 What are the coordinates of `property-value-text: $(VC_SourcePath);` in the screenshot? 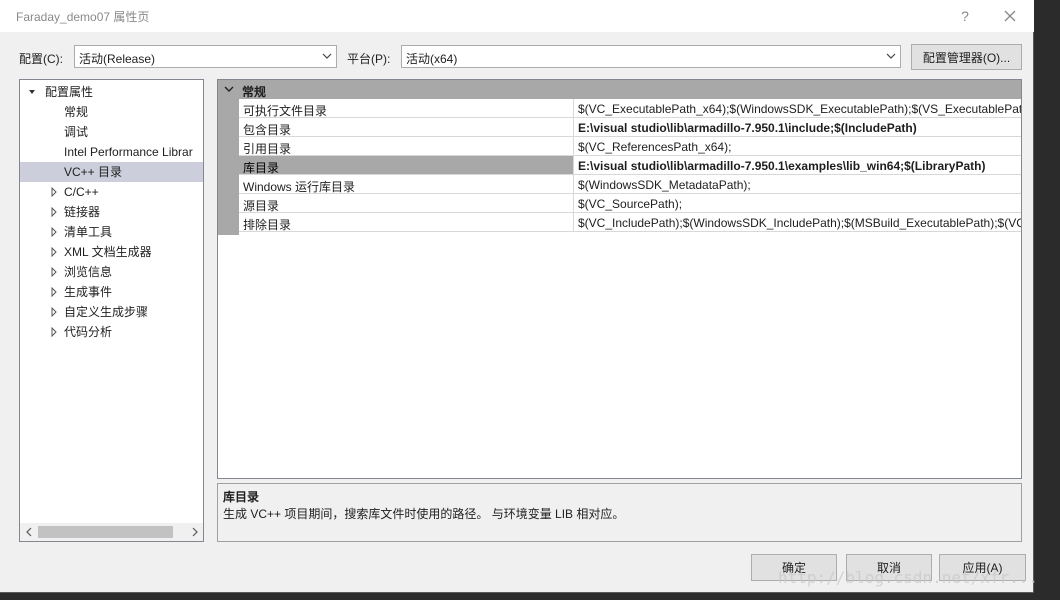 It's located at (630, 204).